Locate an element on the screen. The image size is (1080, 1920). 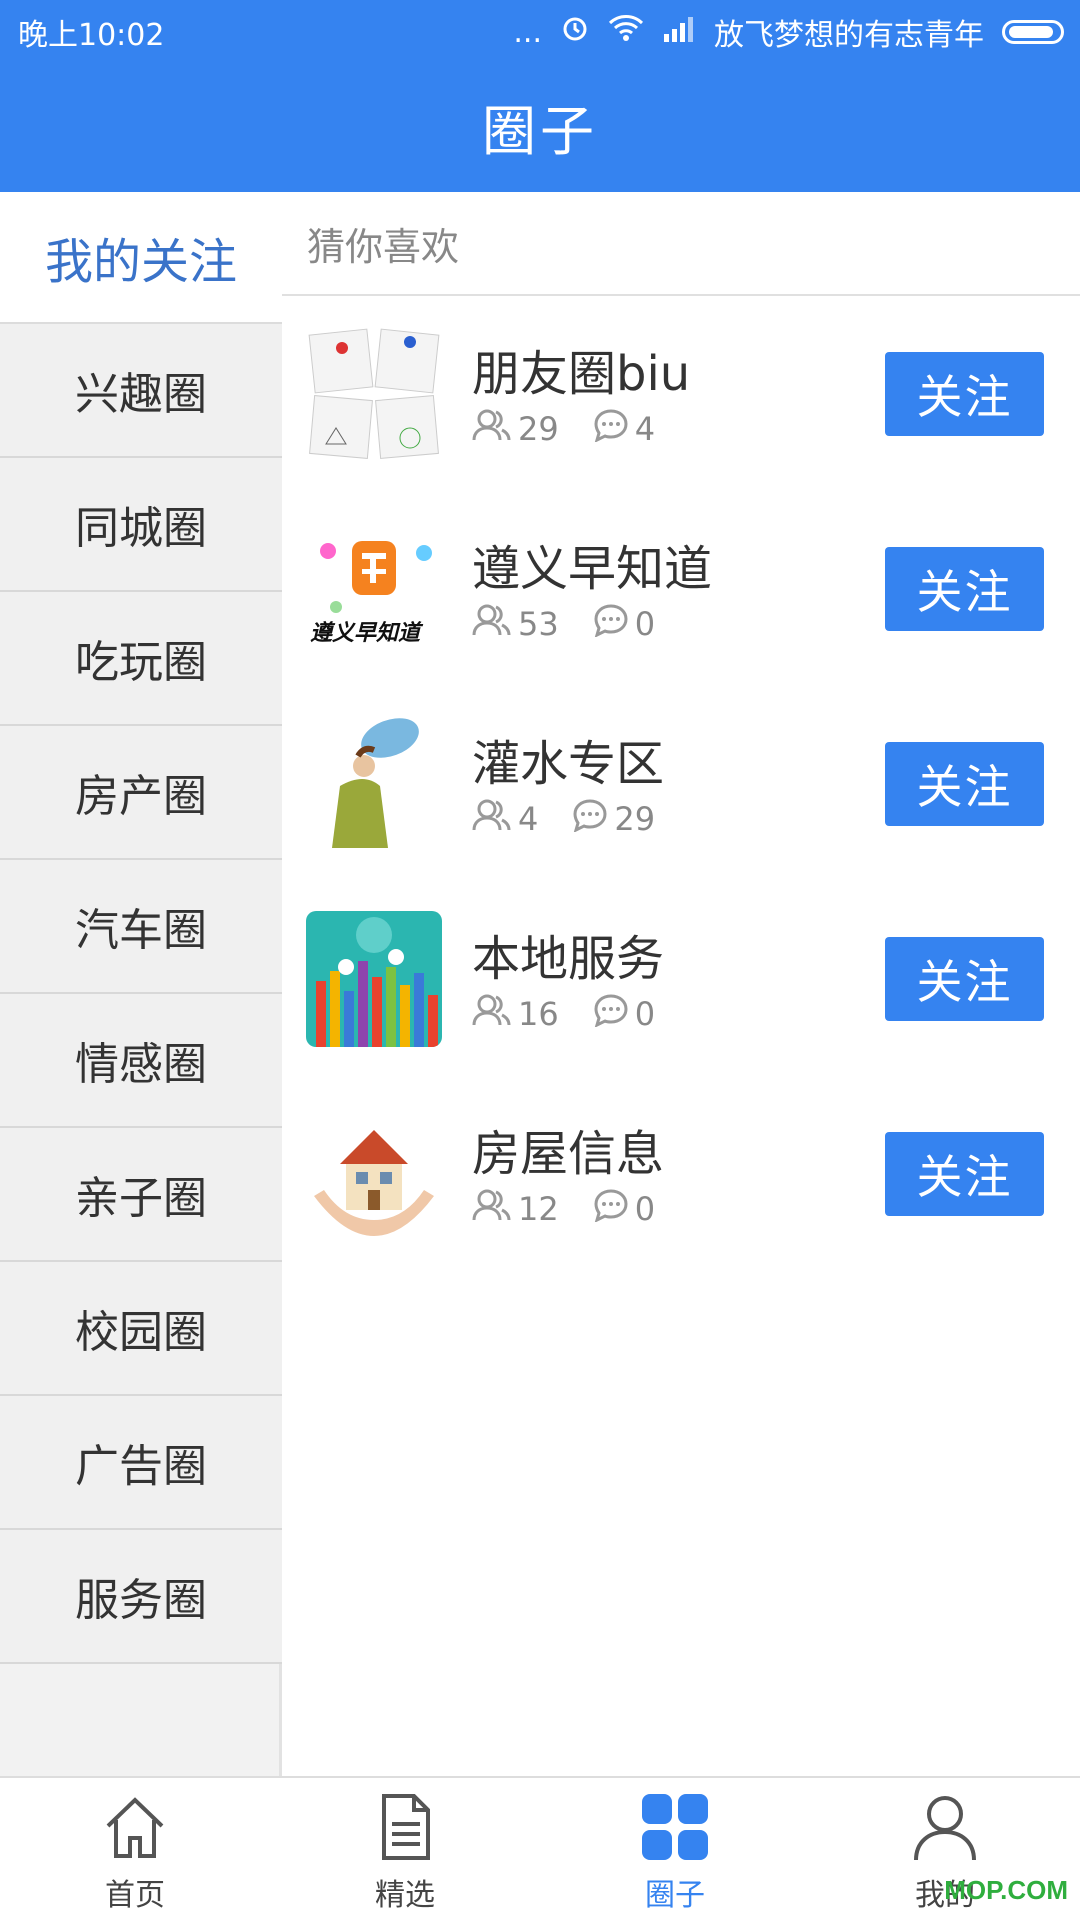
sidebar-item-interest: 兴趣圈 is located at coordinates (141, 391).